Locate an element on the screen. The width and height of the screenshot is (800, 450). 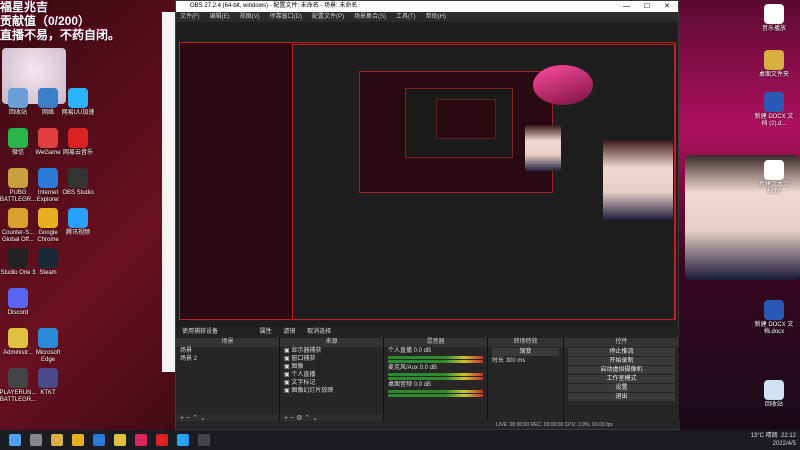
menu-item: 场景集合(S) is located at coordinates (370, 17).